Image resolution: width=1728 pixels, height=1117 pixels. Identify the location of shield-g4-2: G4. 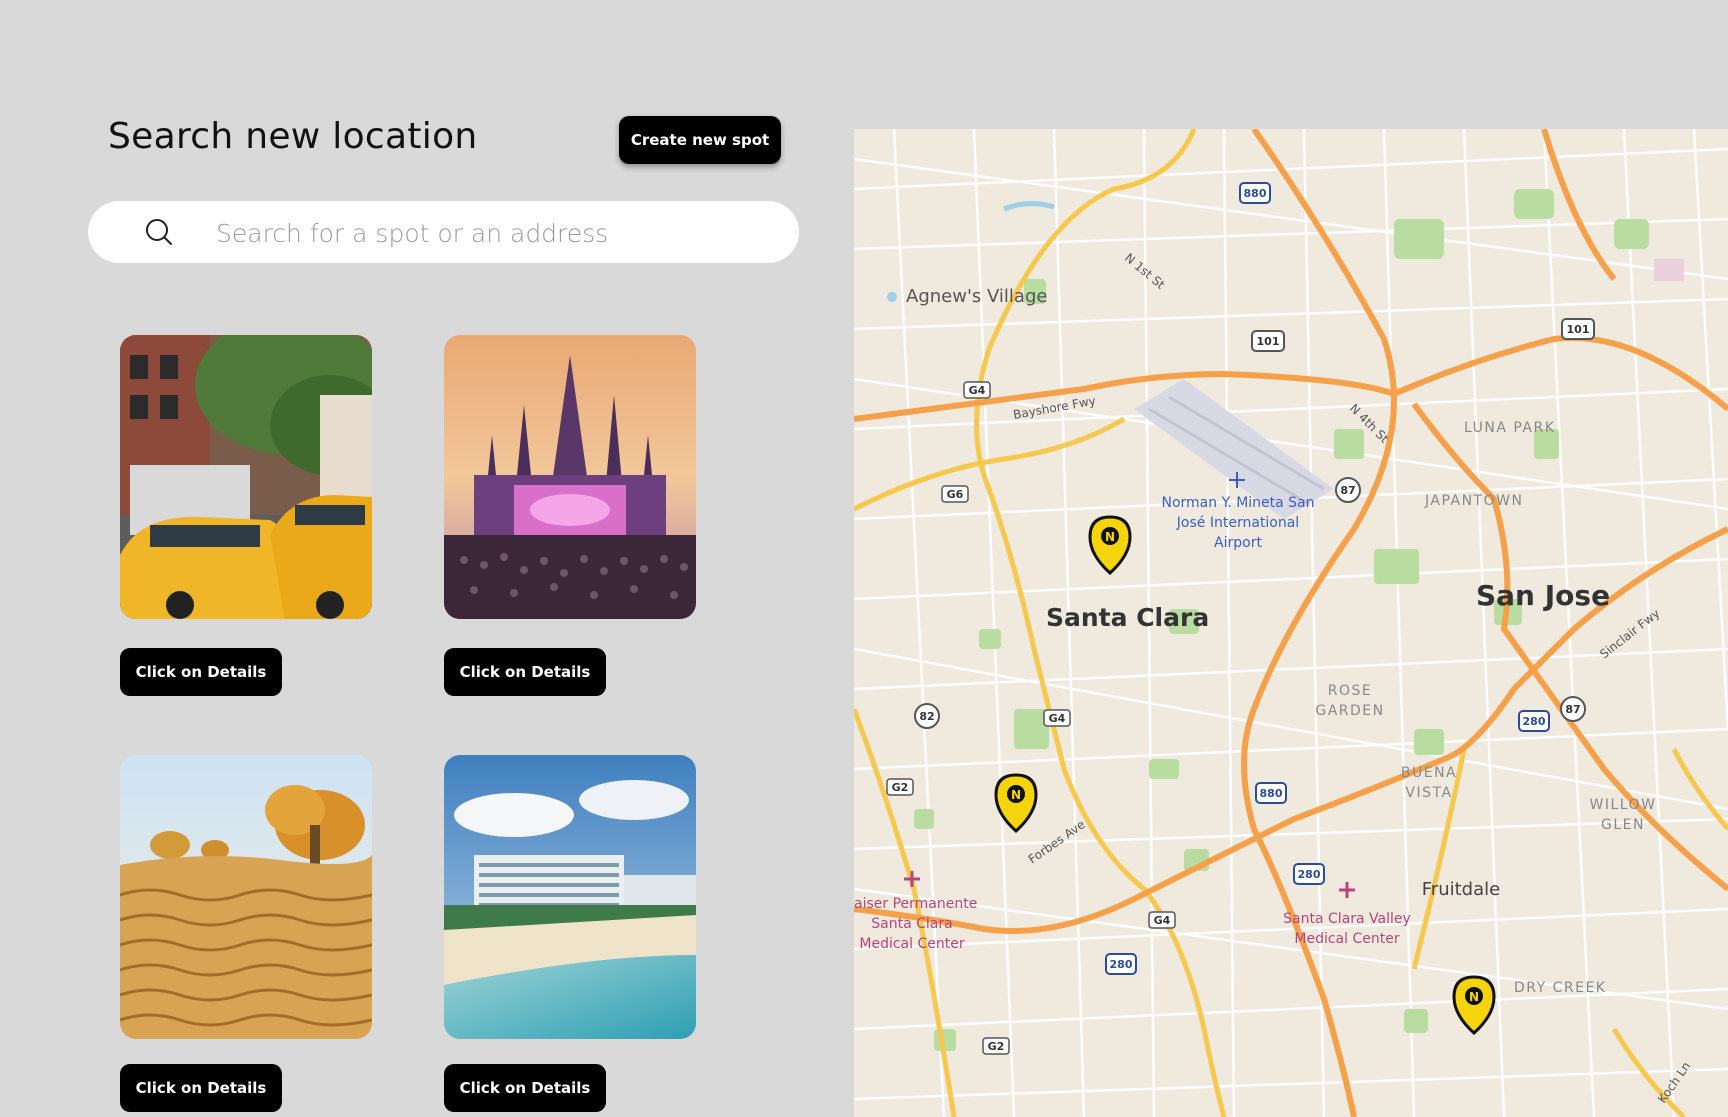
(1057, 718).